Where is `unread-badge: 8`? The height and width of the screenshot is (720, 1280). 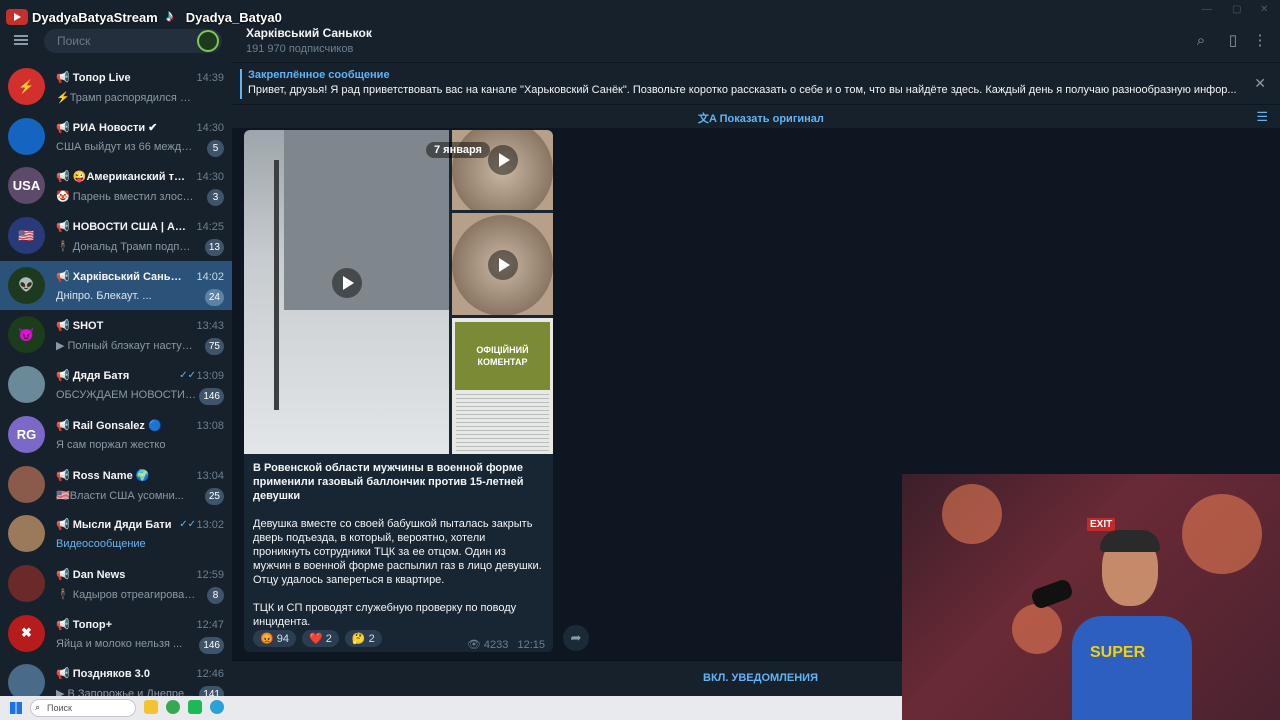
unread-badge: 8 is located at coordinates (215, 595).